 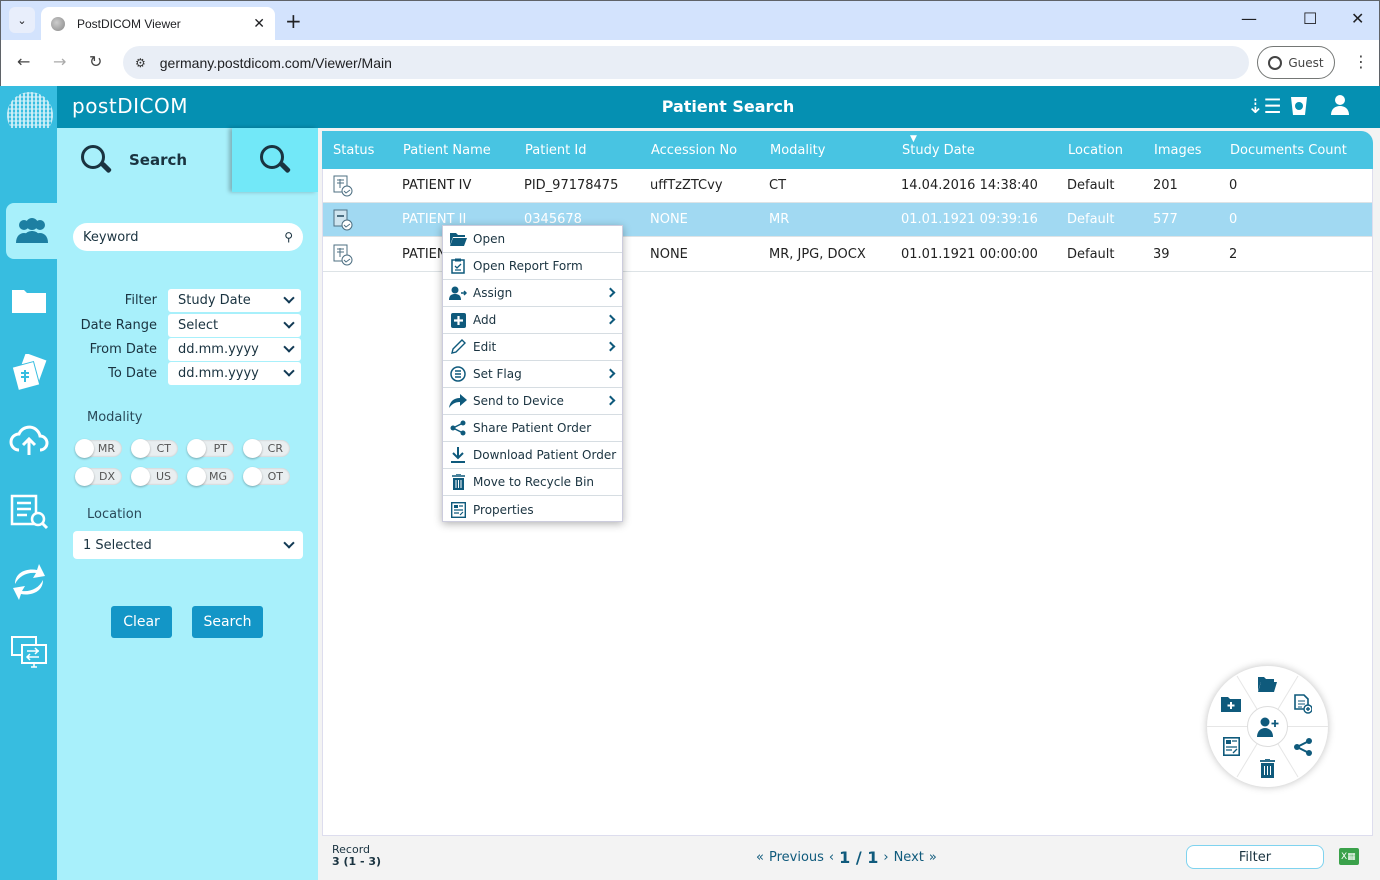 I want to click on cell-modality: MR, JPG, DOCX, so click(x=817, y=254).